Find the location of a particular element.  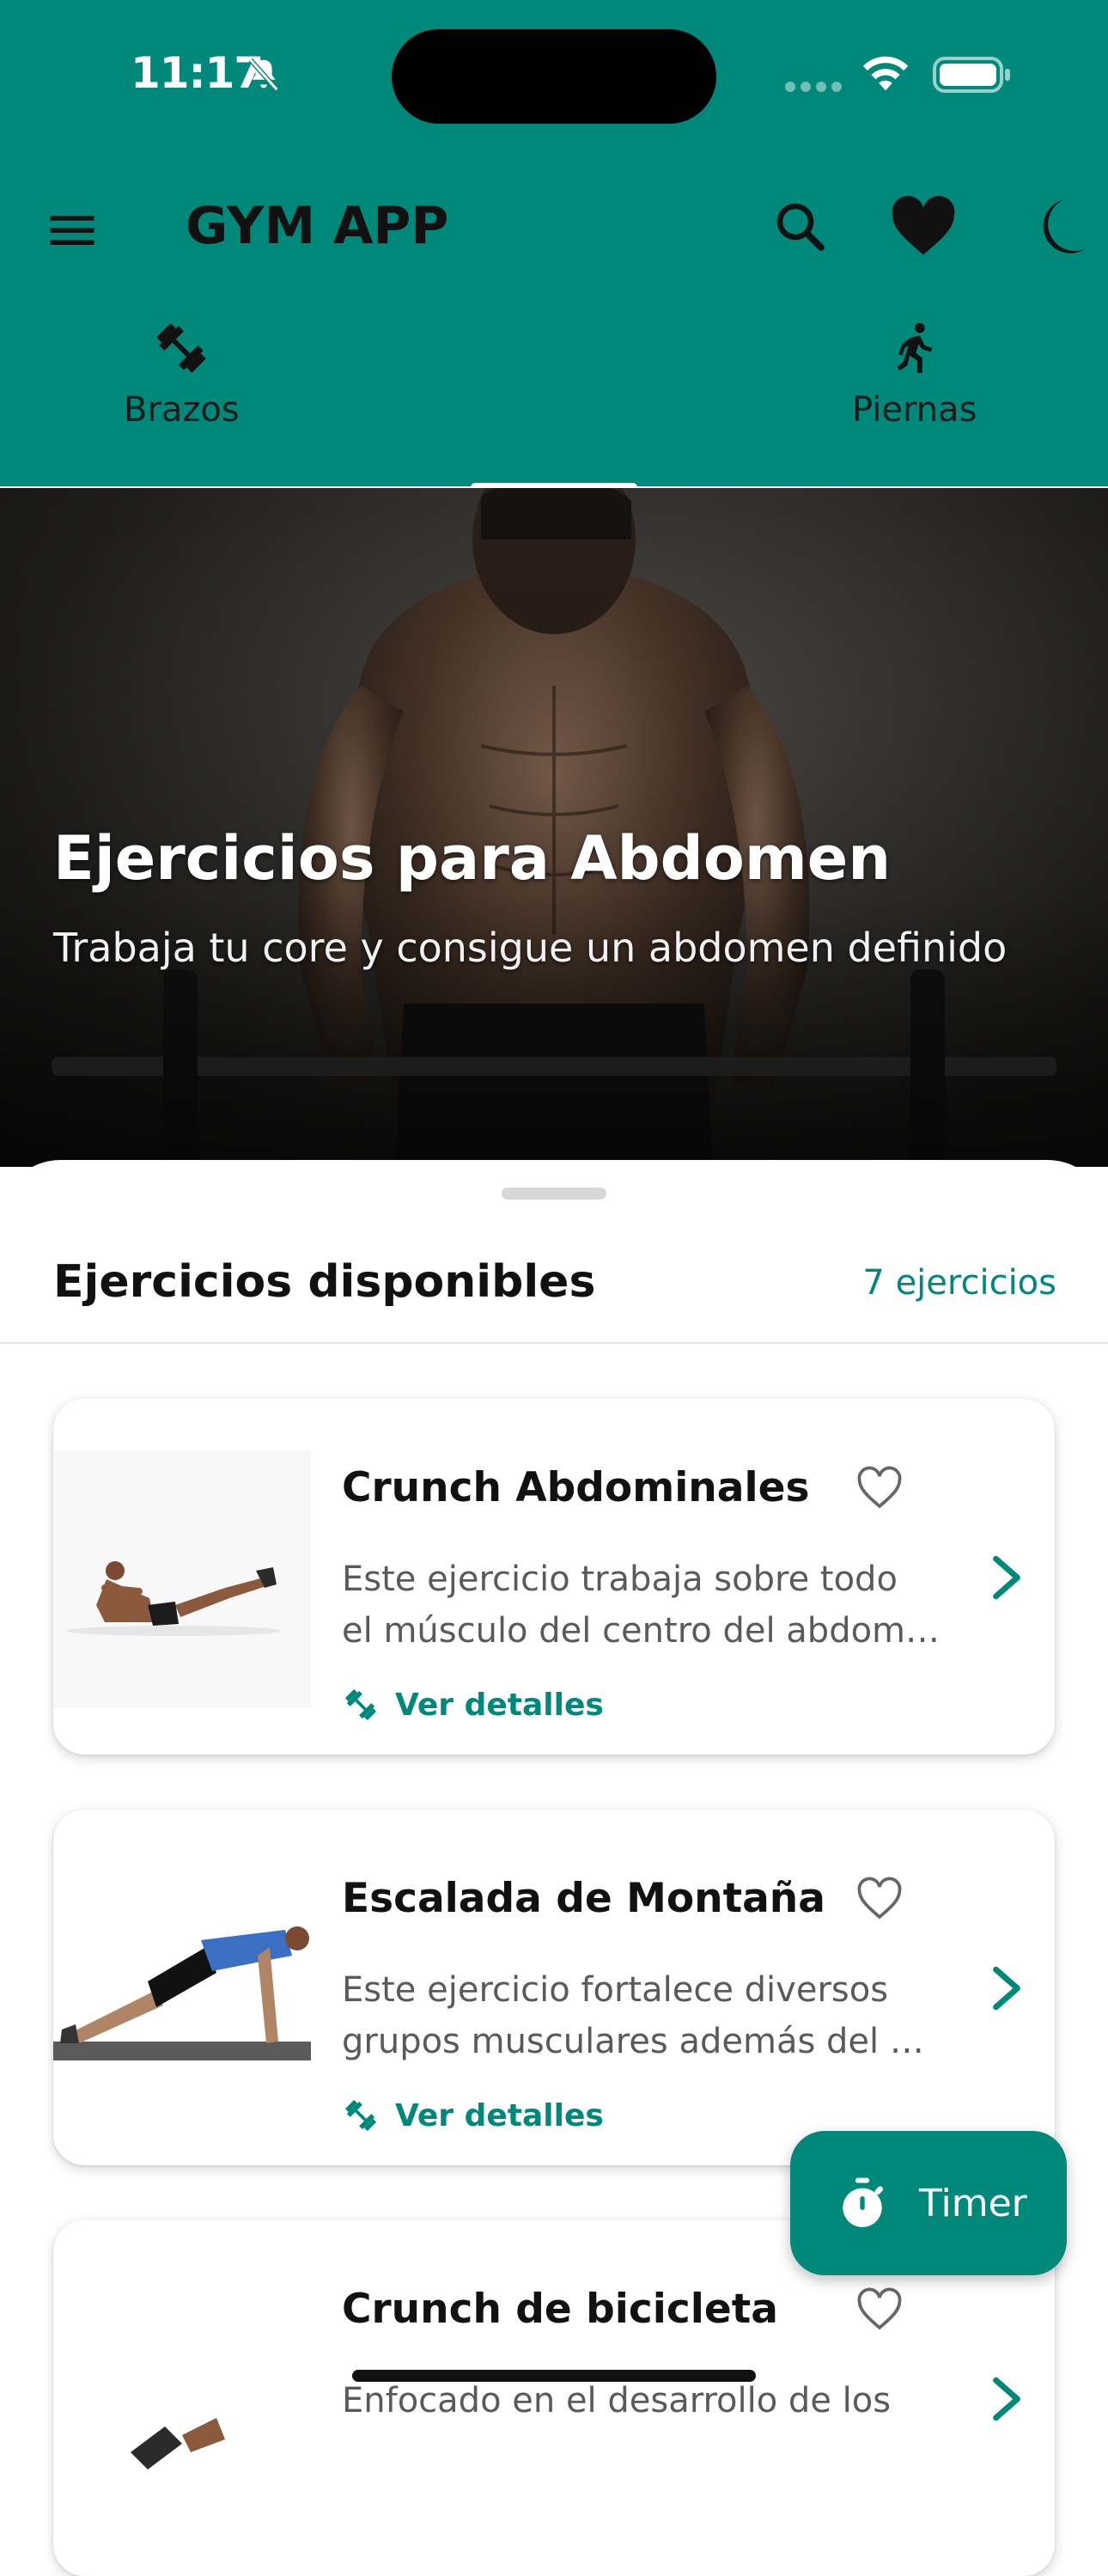

tab-brazos: Brazos is located at coordinates (182, 374).